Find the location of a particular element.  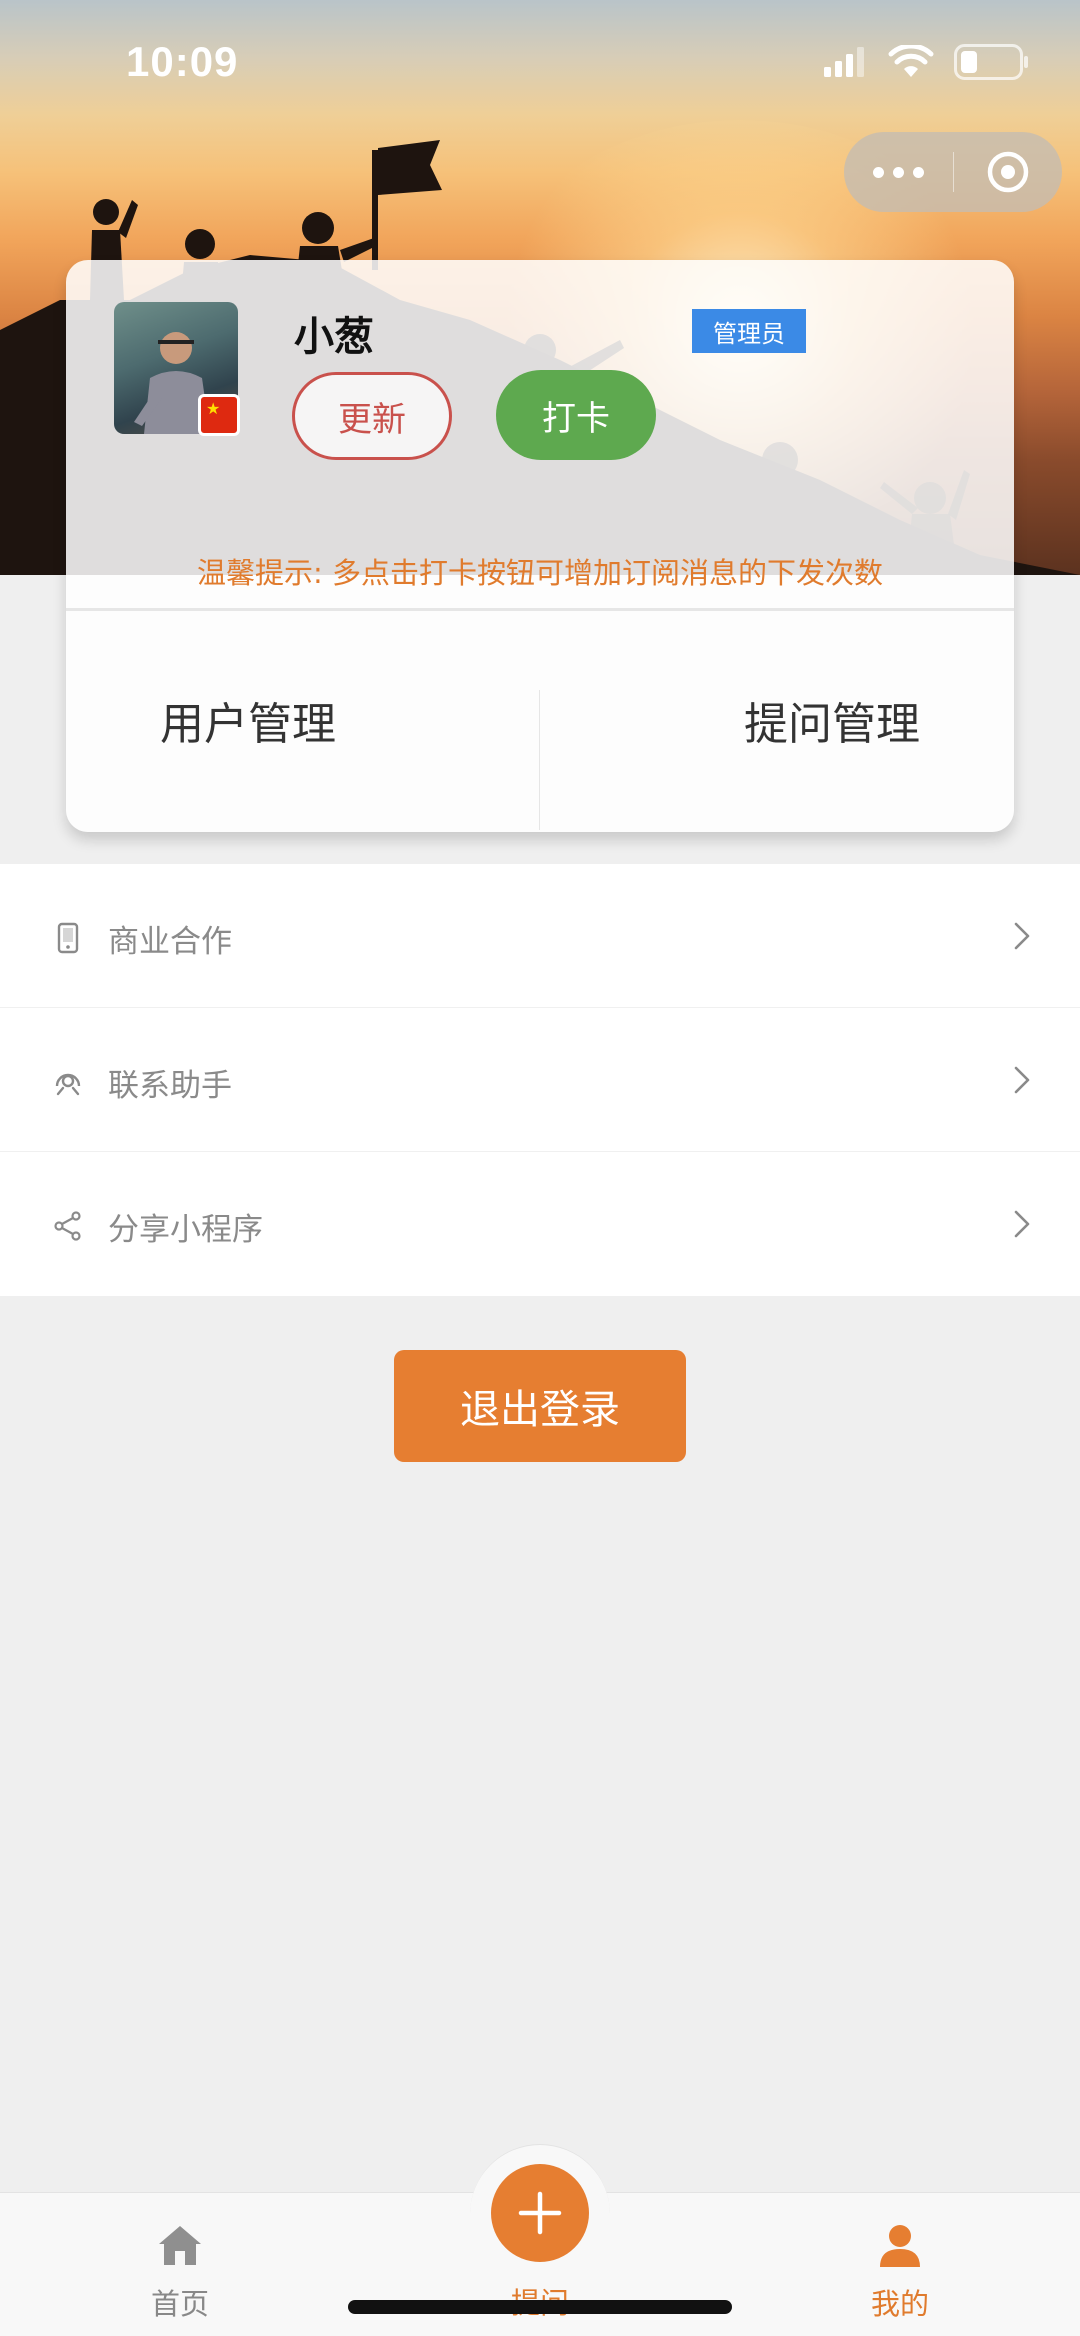

more-dots-icon is located at coordinates (898, 172).